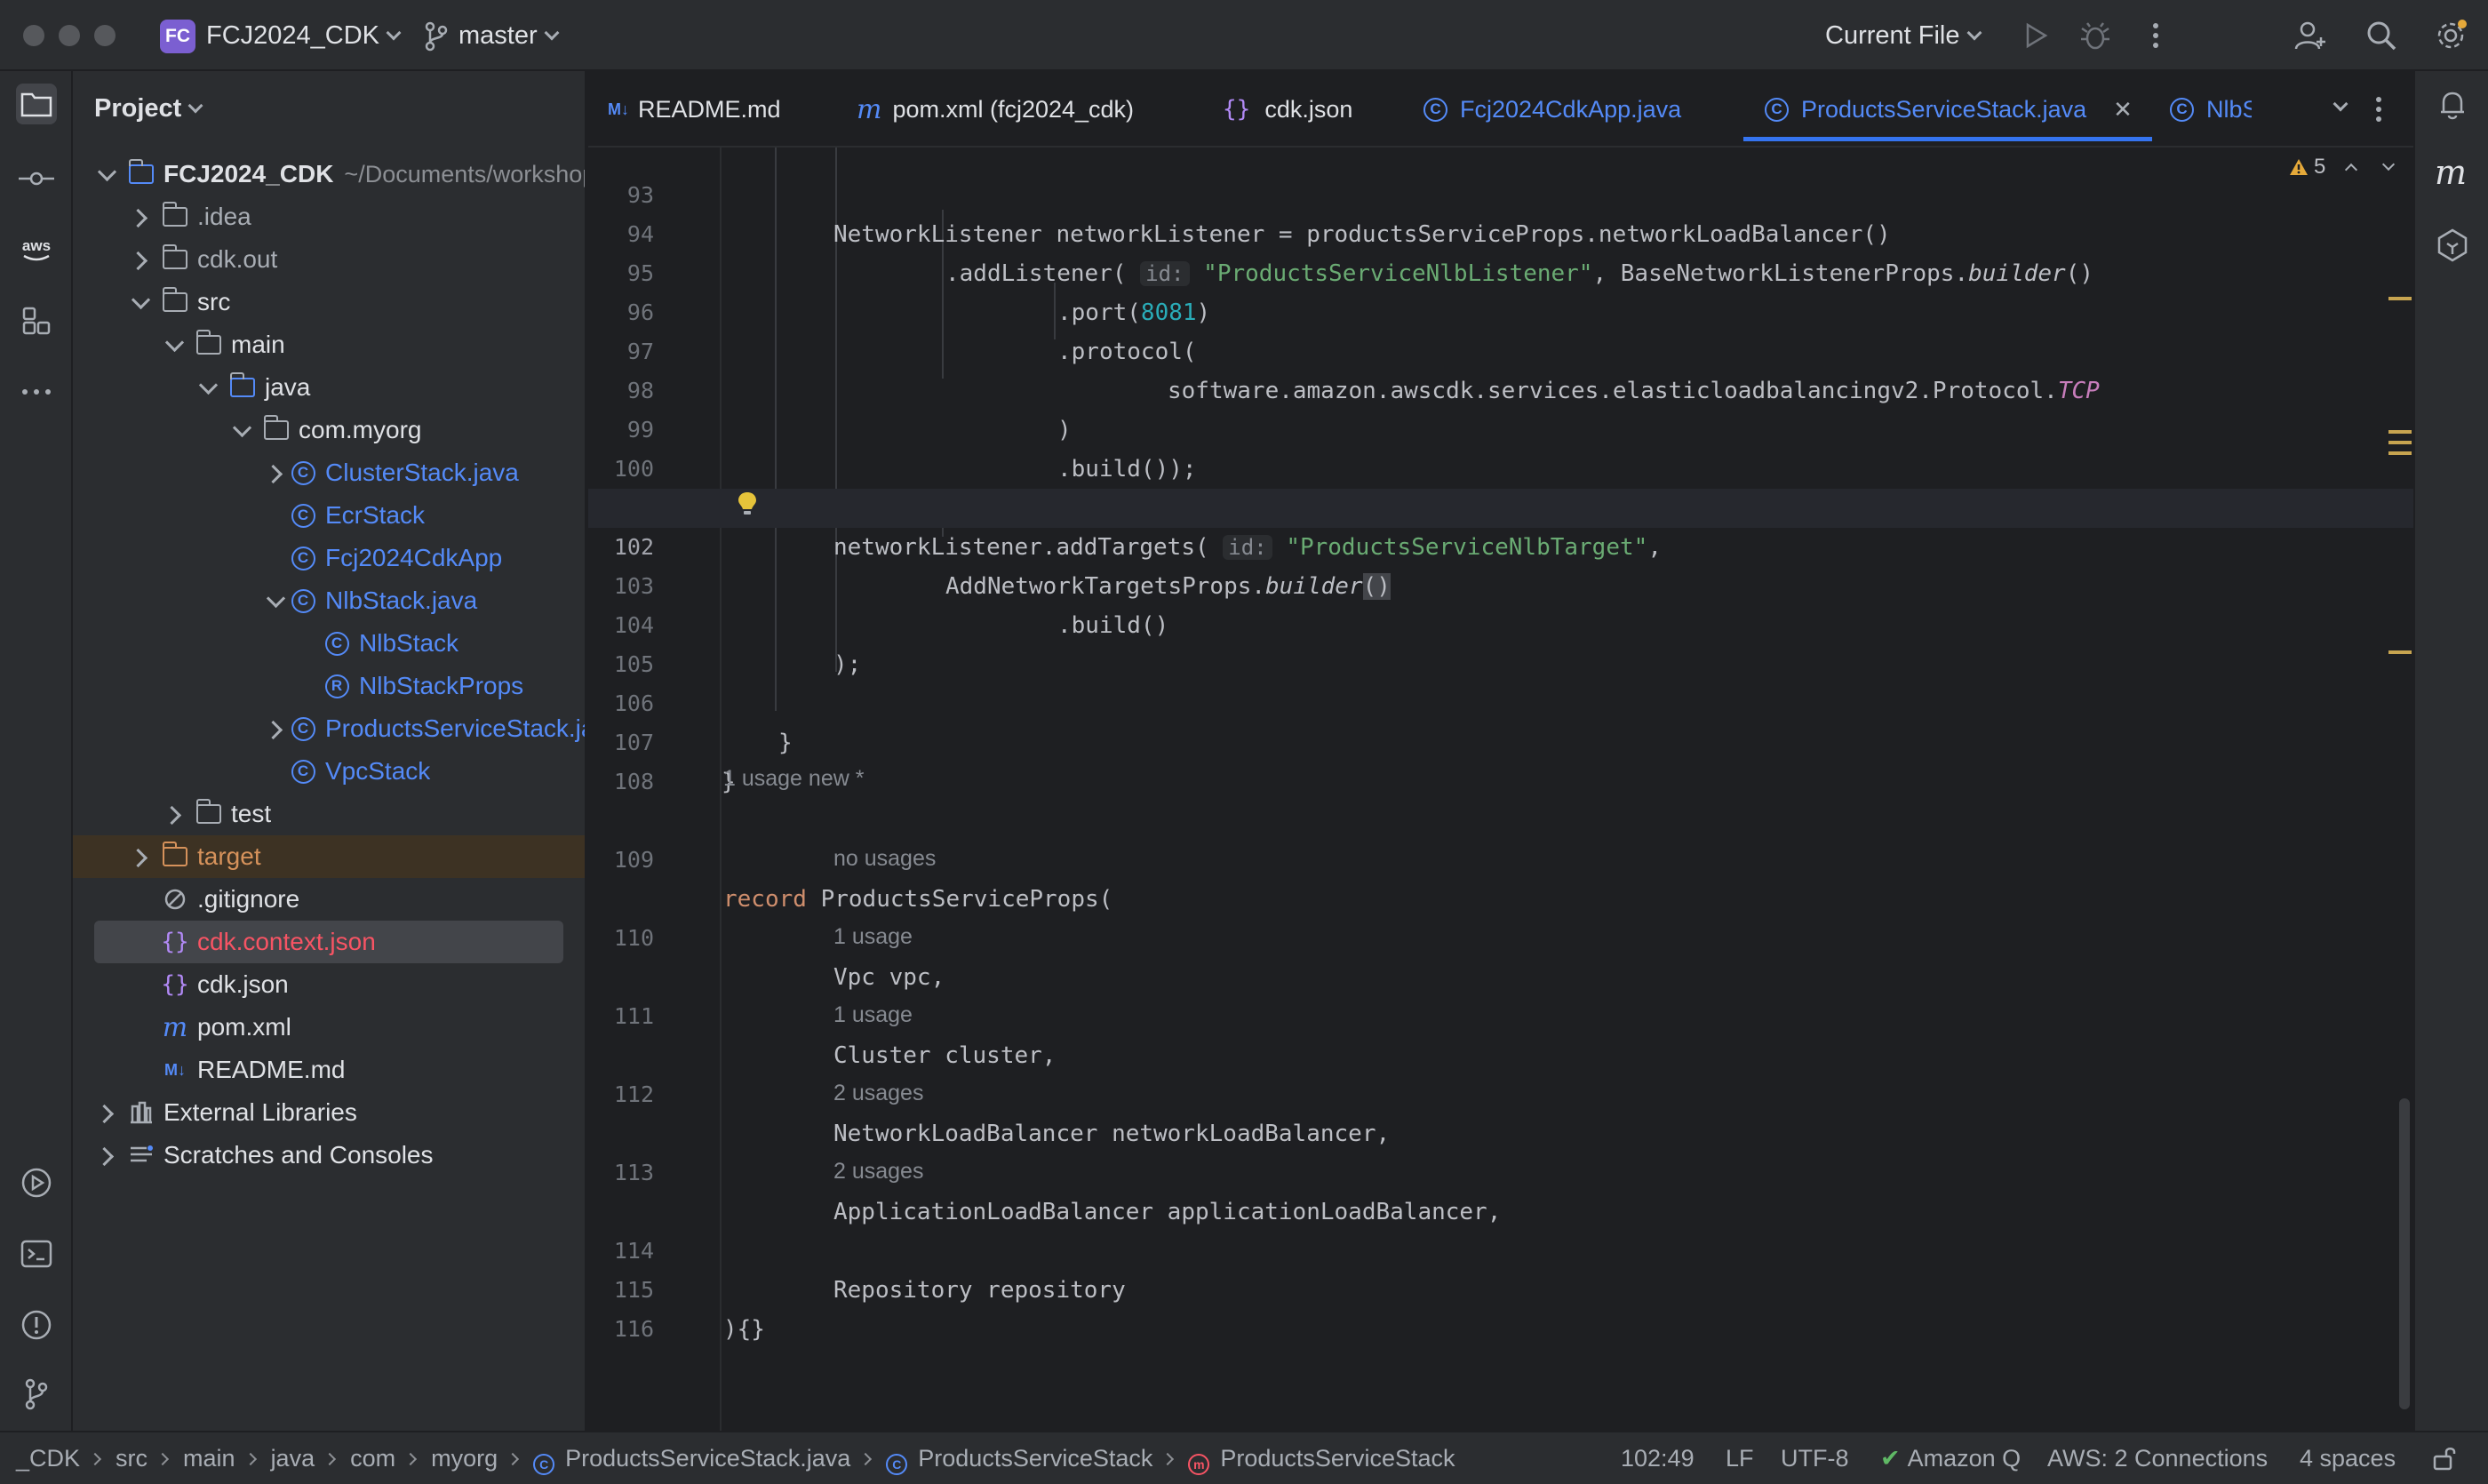 The height and width of the screenshot is (1484, 2488). What do you see at coordinates (36, 320) in the screenshot?
I see `structure-tool-button` at bounding box center [36, 320].